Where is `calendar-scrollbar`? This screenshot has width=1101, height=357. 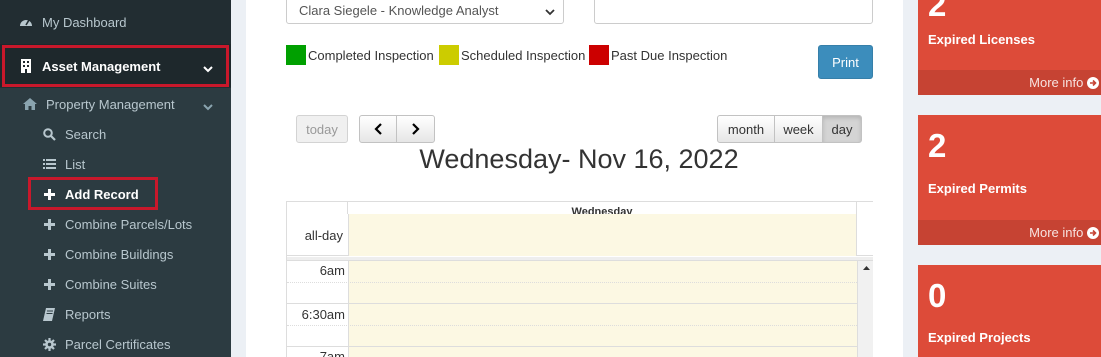
calendar-scrollbar is located at coordinates (865, 309).